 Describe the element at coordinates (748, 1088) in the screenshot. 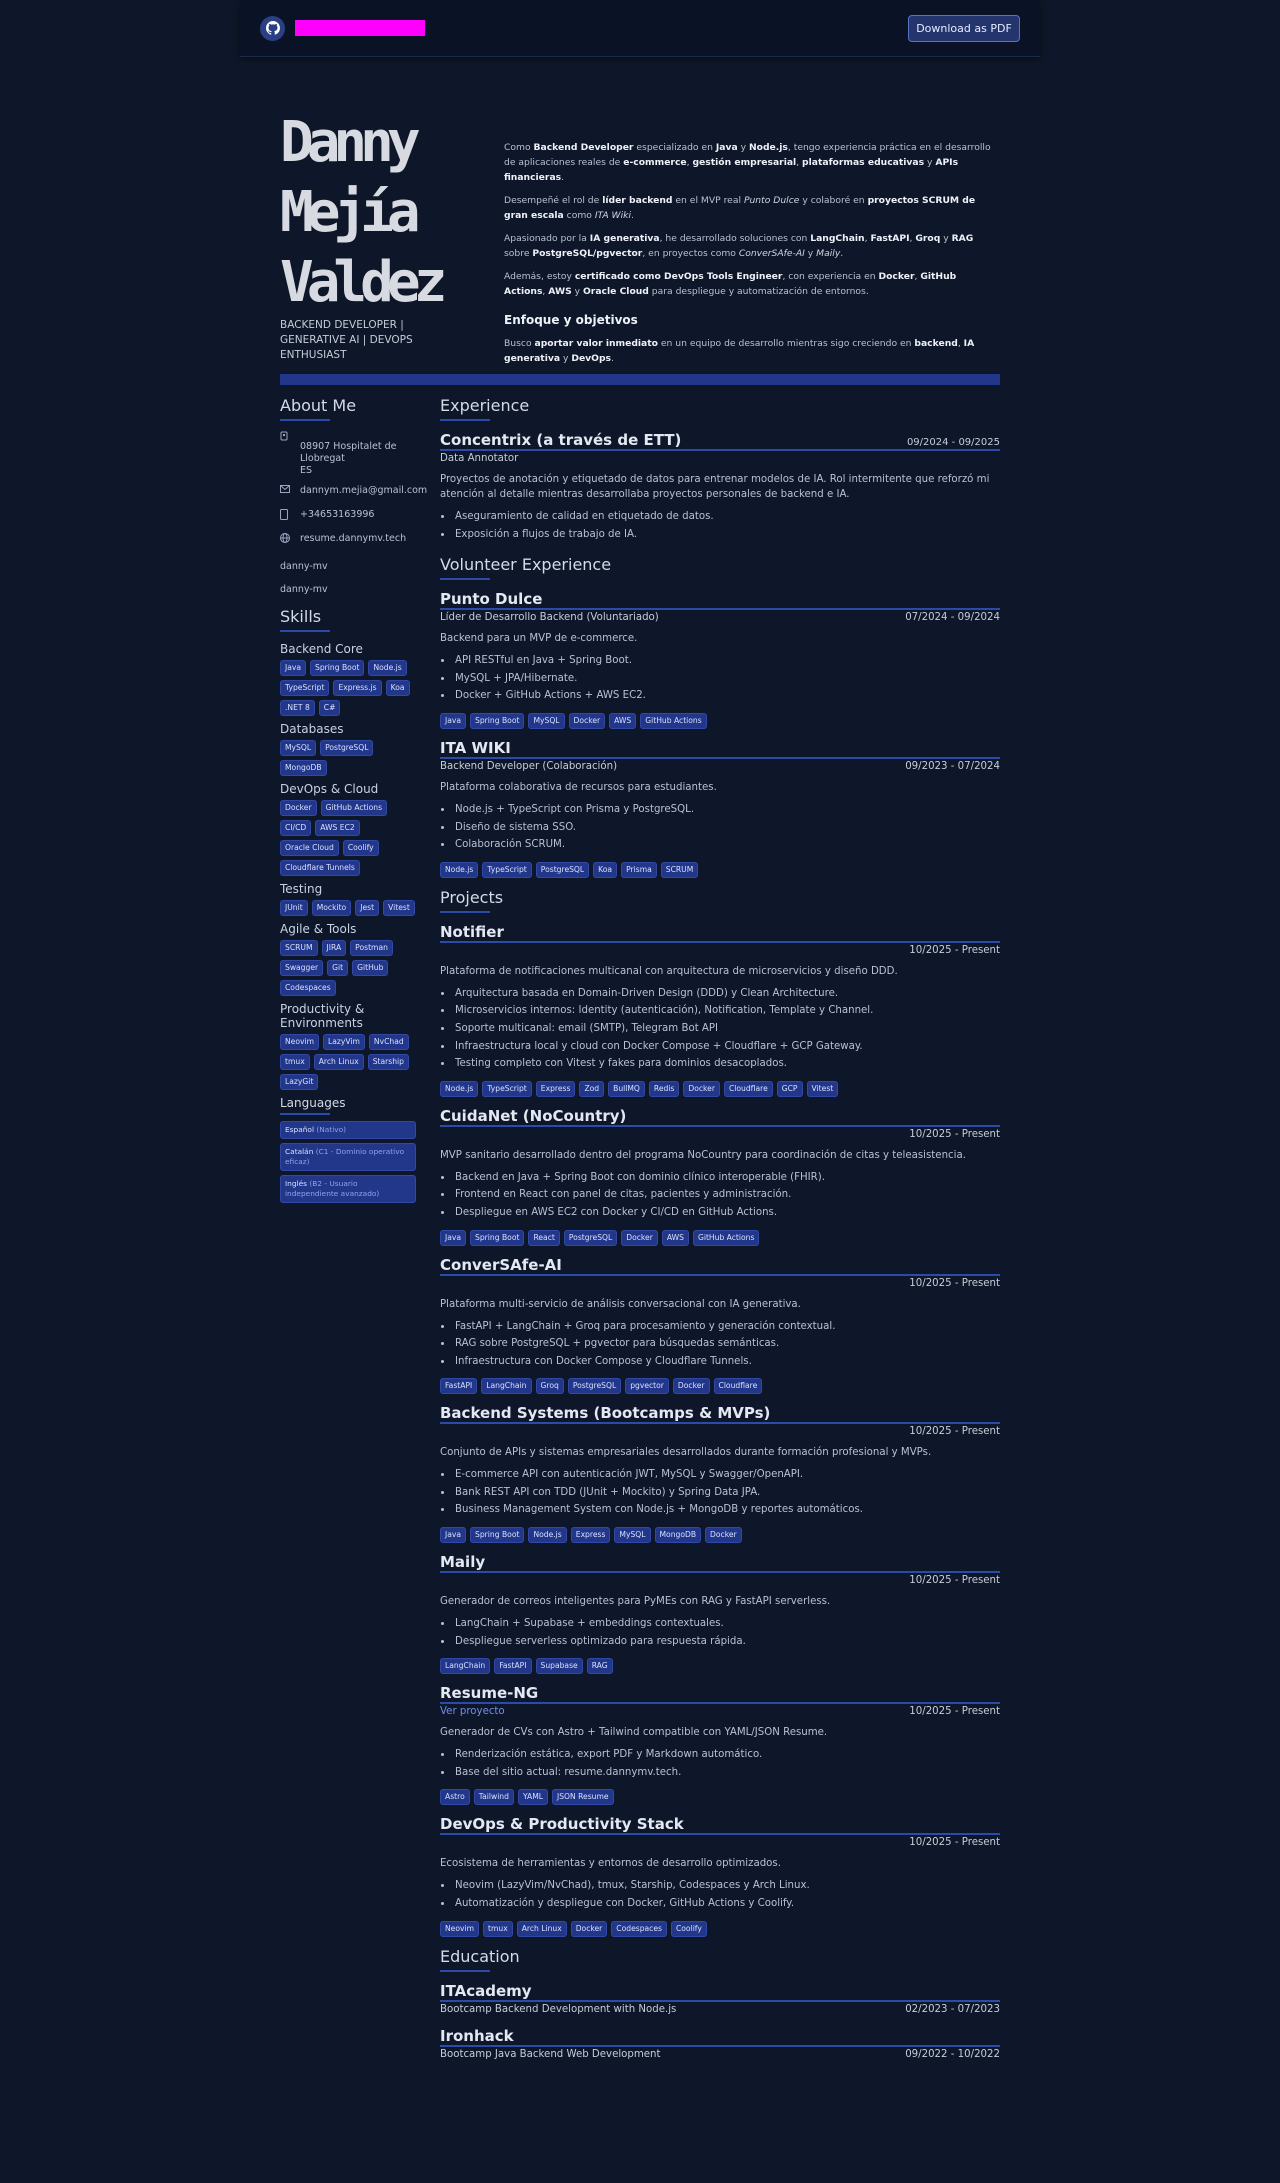

I see `tech-tag: Cloudflare` at that location.